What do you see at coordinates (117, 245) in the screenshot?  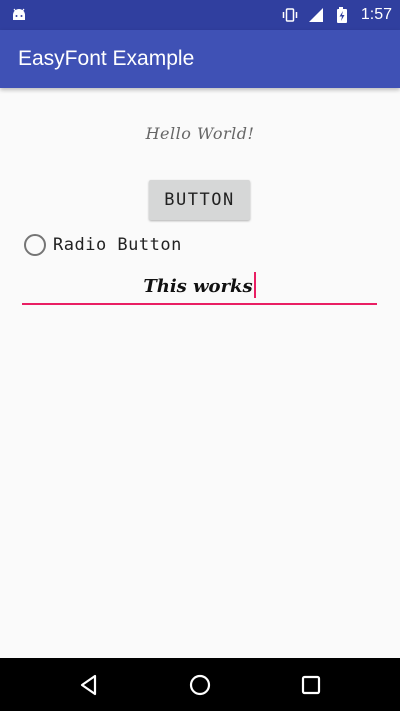 I see `radio-button-label: Radio Button` at bounding box center [117, 245].